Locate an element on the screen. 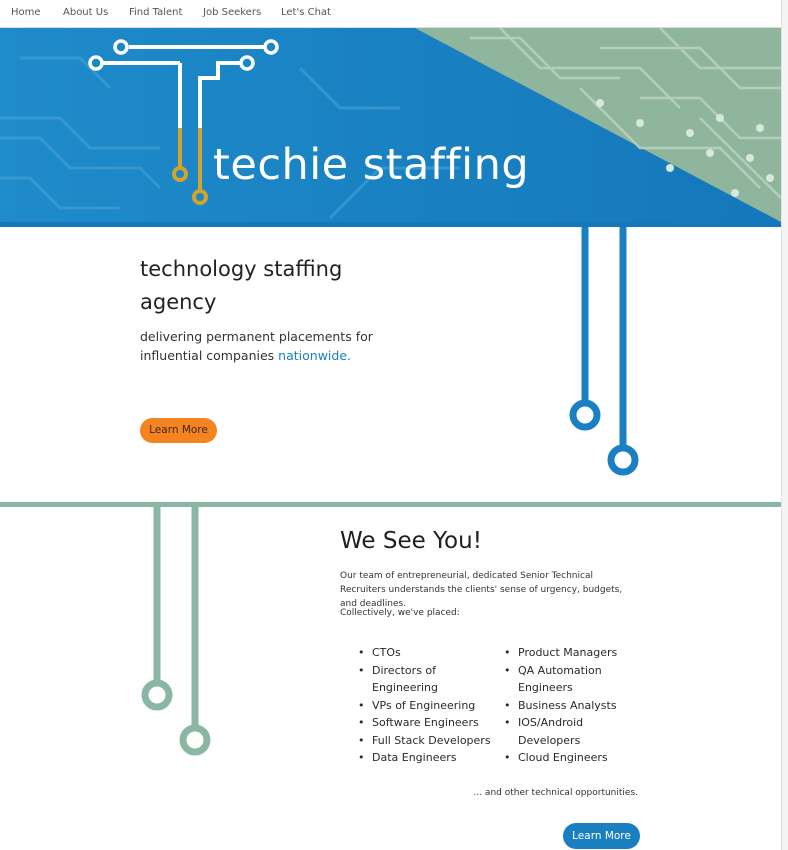 This screenshot has height=850, width=788. list-item: VPs of Engineering is located at coordinates (426, 706).